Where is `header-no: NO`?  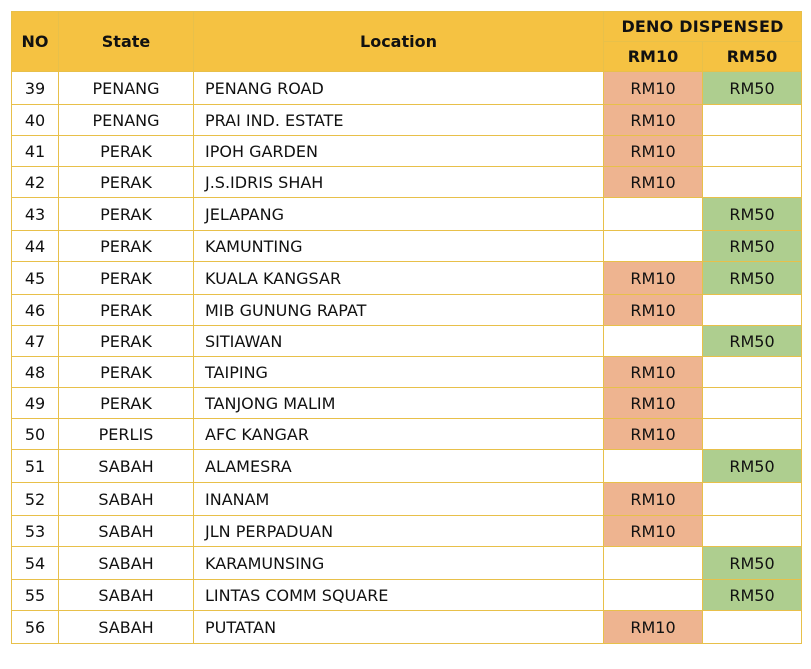 header-no: NO is located at coordinates (35, 41).